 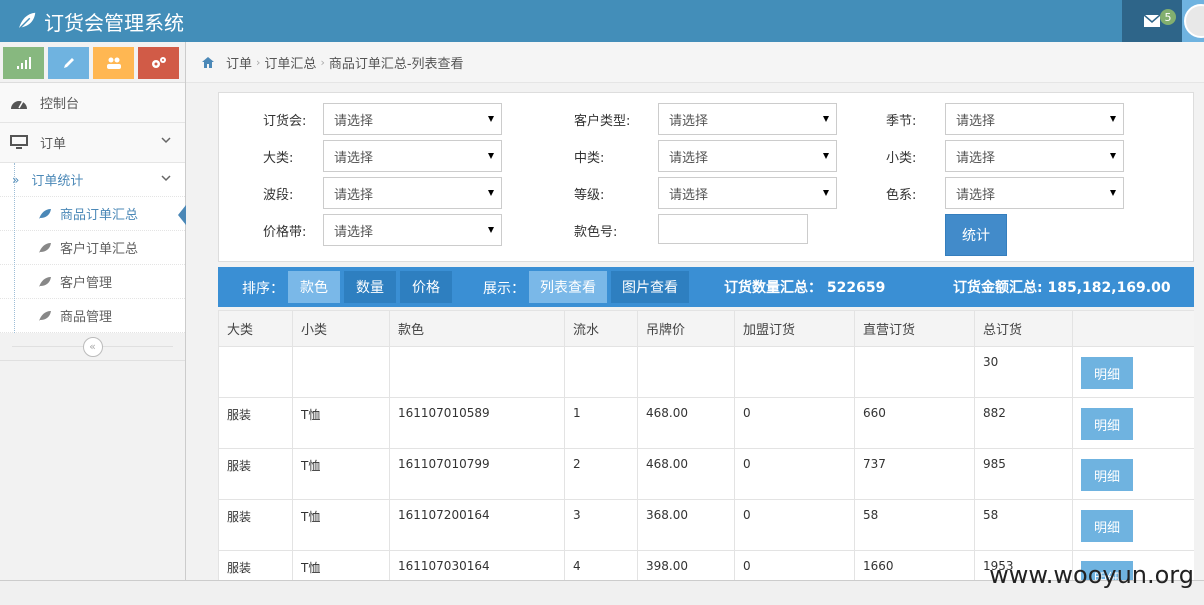 What do you see at coordinates (601, 565) in the screenshot?
I see `table-cell: 4` at bounding box center [601, 565].